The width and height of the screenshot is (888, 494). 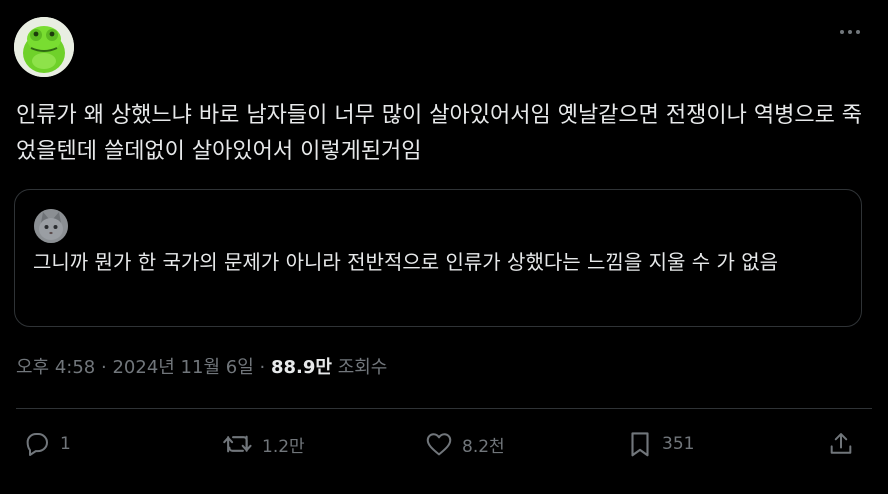 What do you see at coordinates (283, 446) in the screenshot?
I see `retweet-count: 1.2만` at bounding box center [283, 446].